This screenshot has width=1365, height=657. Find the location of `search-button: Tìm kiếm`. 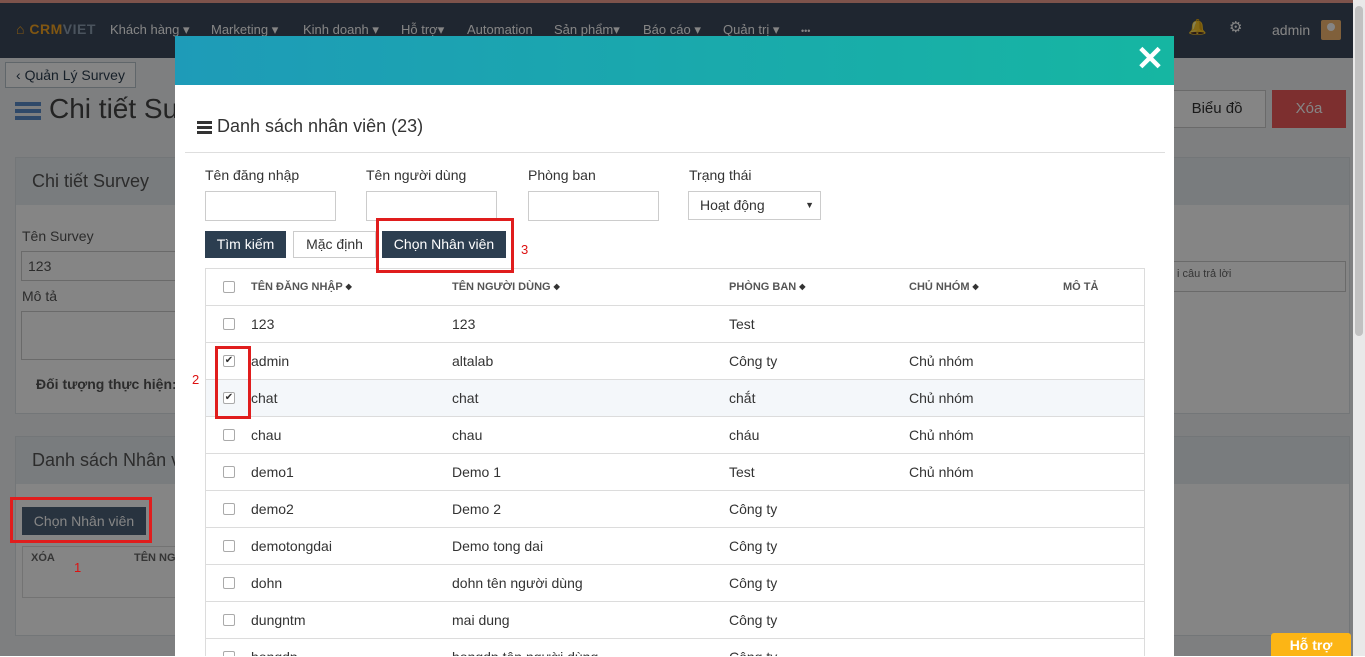

search-button: Tìm kiếm is located at coordinates (245, 244).